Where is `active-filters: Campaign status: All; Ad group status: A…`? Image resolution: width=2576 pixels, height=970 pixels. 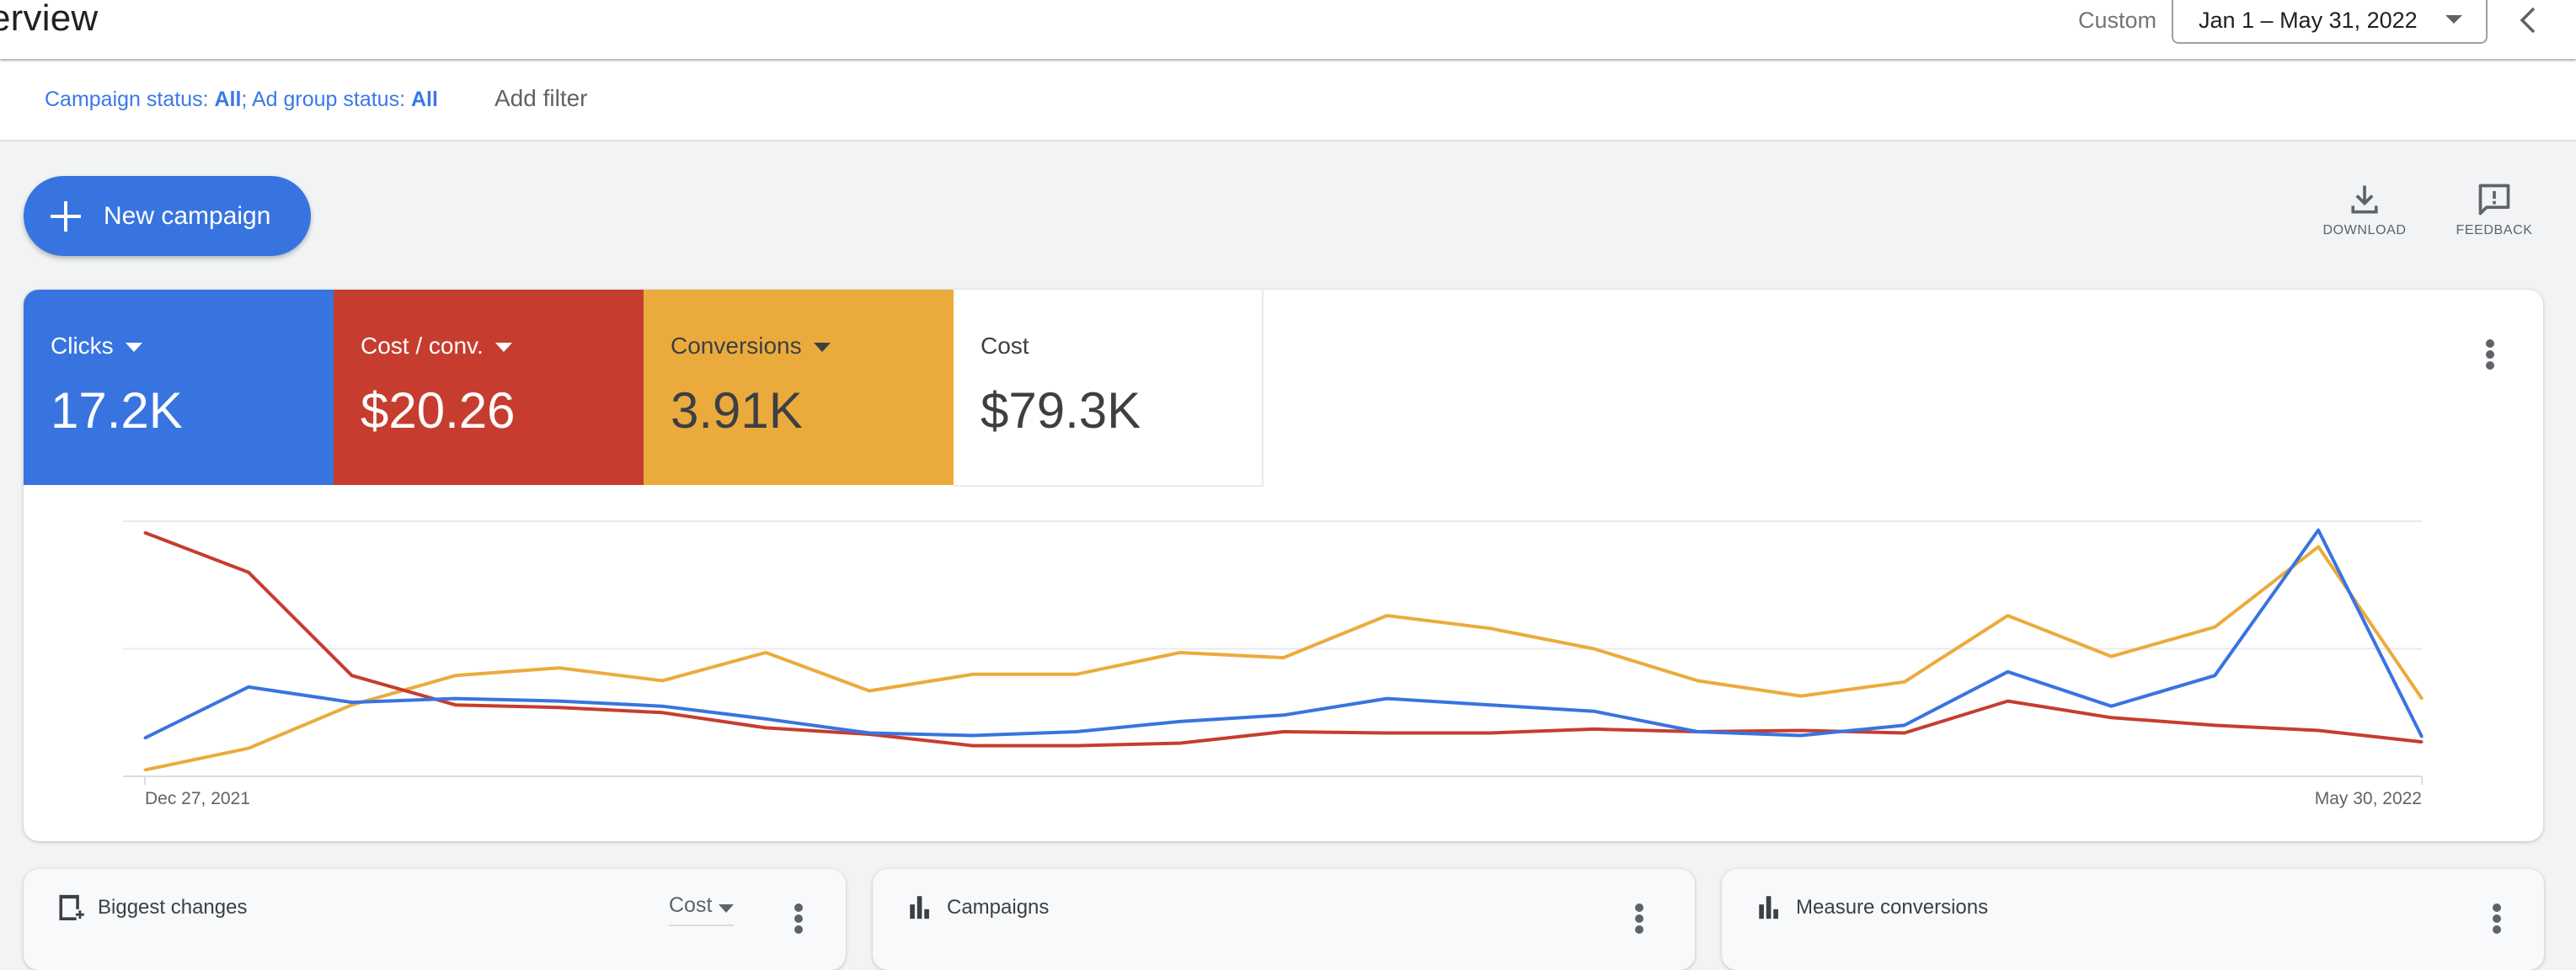
active-filters: Campaign status: All; Ad group status: A… is located at coordinates (241, 99).